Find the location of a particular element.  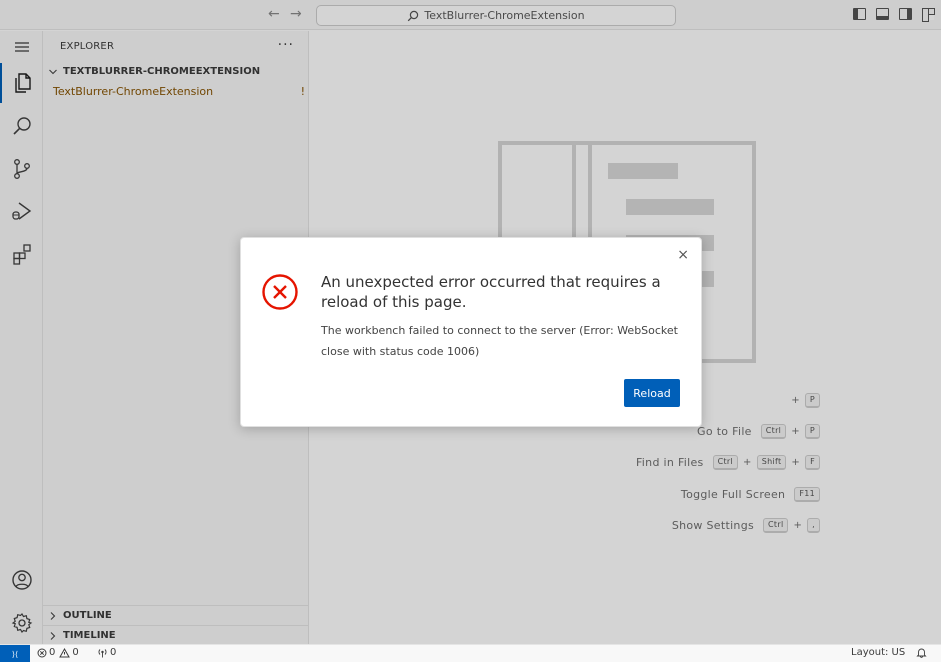

close-icon: × is located at coordinates (683, 255).